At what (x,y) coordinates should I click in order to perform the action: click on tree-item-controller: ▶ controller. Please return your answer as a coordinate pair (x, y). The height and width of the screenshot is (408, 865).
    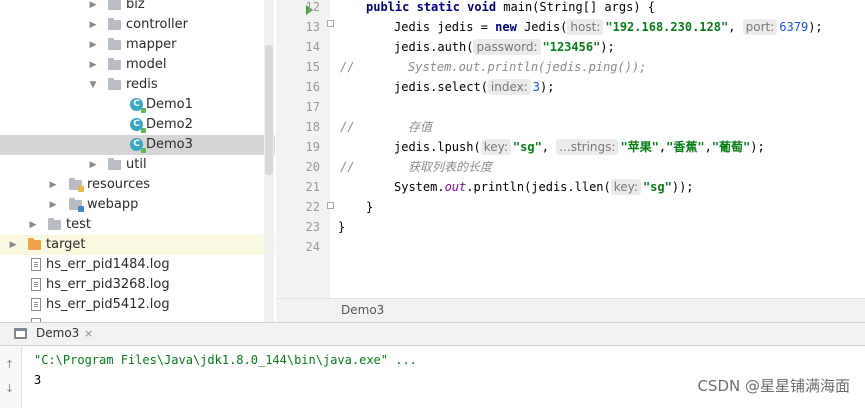
    Looking at the image, I should click on (137, 25).